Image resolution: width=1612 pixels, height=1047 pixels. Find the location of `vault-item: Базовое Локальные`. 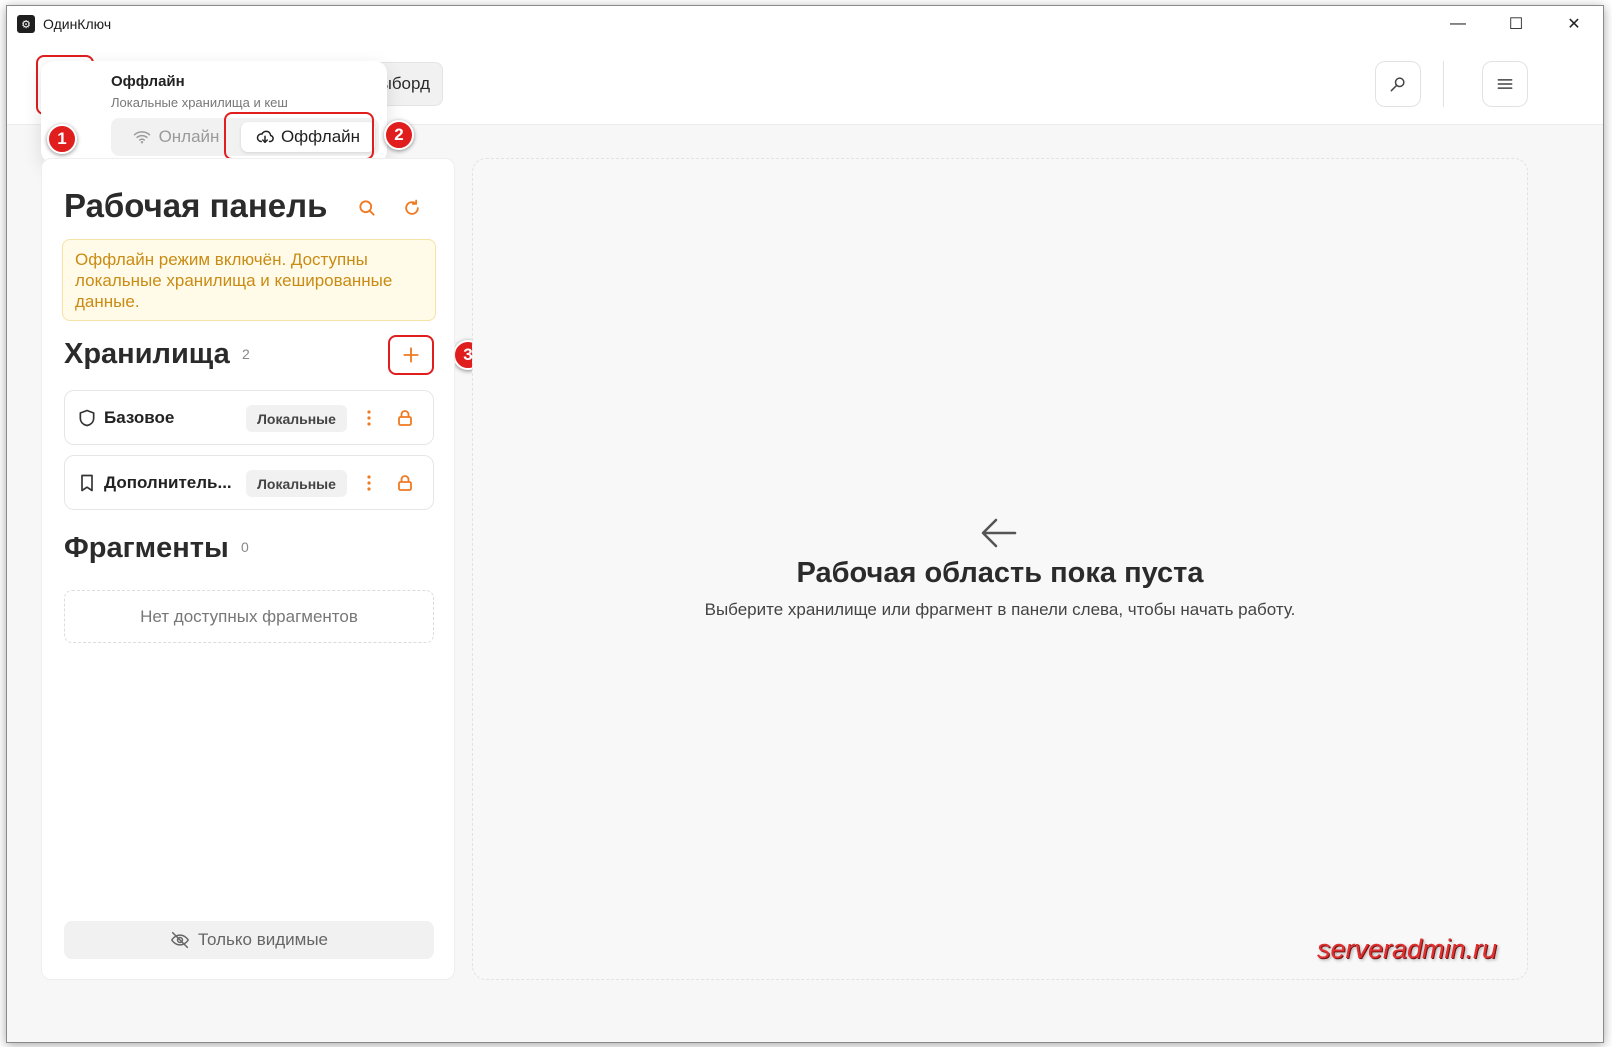

vault-item: Базовое Локальные is located at coordinates (249, 417).